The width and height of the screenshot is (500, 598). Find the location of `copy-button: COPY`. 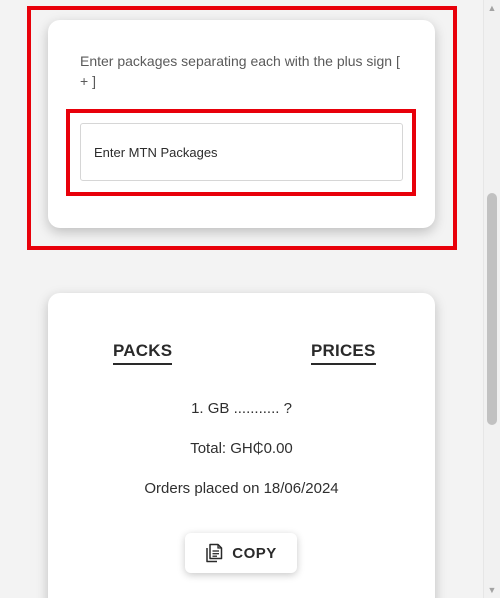

copy-button: COPY is located at coordinates (241, 553).